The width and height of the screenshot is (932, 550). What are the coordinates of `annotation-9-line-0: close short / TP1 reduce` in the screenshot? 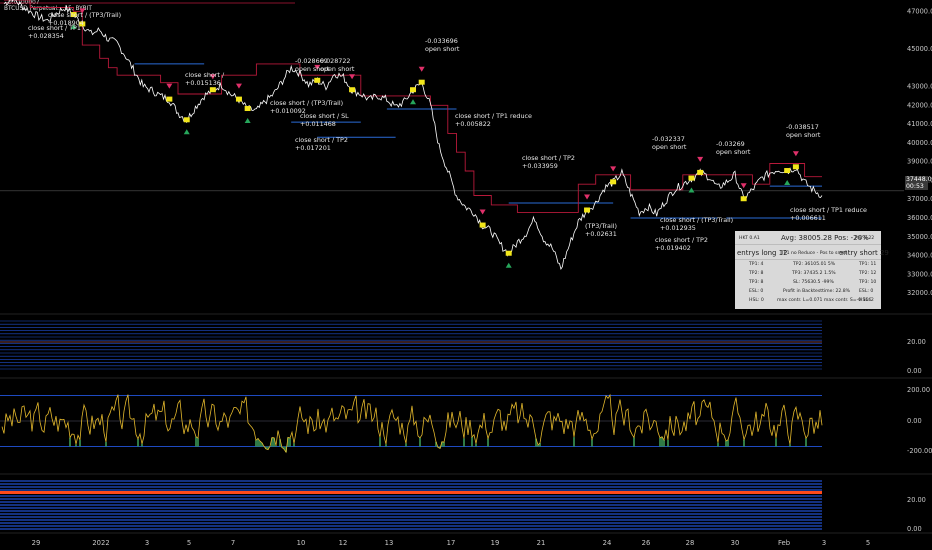 It's located at (493, 116).